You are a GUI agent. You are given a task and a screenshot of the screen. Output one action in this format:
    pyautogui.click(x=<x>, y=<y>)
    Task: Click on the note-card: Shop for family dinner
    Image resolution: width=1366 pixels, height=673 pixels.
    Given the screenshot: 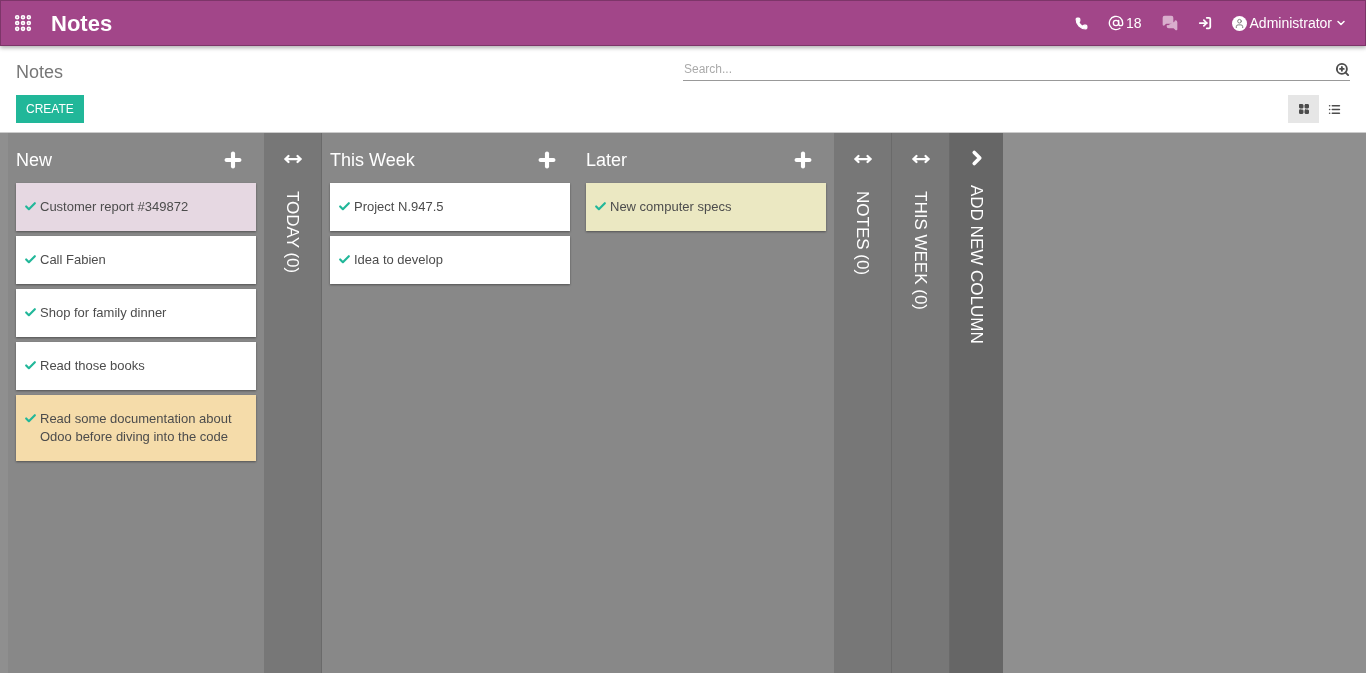 What is the action you would take?
    pyautogui.click(x=136, y=313)
    